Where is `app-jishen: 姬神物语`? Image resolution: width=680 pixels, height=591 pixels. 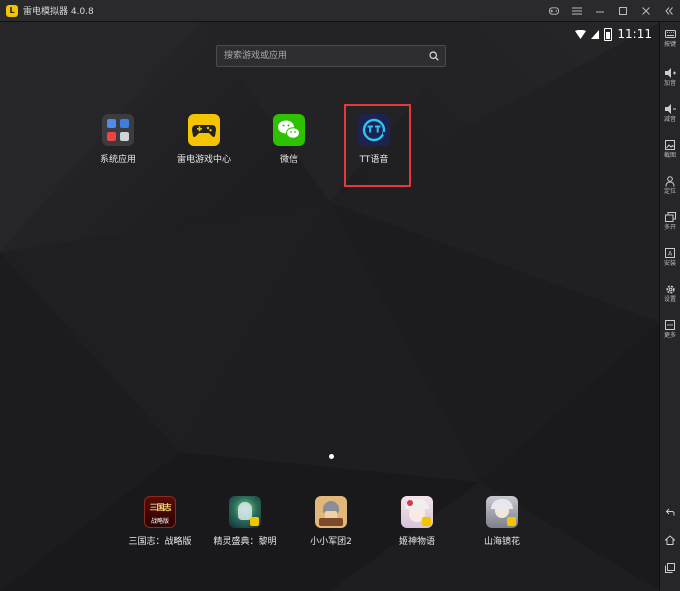
app-jishen: 姬神物语 is located at coordinates (417, 521).